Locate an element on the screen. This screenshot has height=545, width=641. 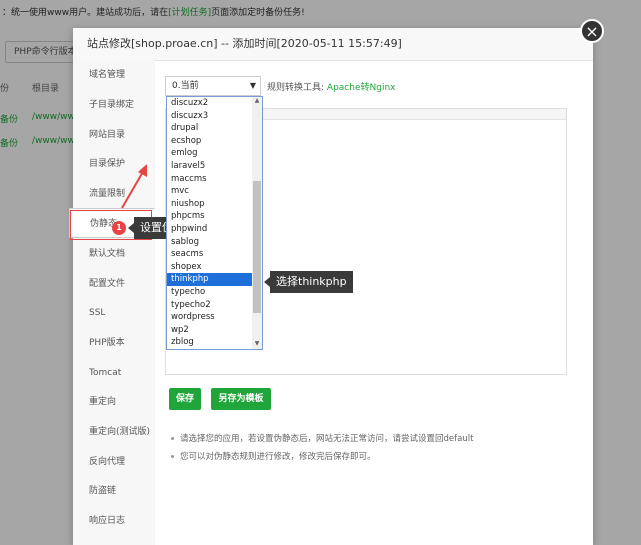
dropdown-option: wp2 is located at coordinates (214, 330).